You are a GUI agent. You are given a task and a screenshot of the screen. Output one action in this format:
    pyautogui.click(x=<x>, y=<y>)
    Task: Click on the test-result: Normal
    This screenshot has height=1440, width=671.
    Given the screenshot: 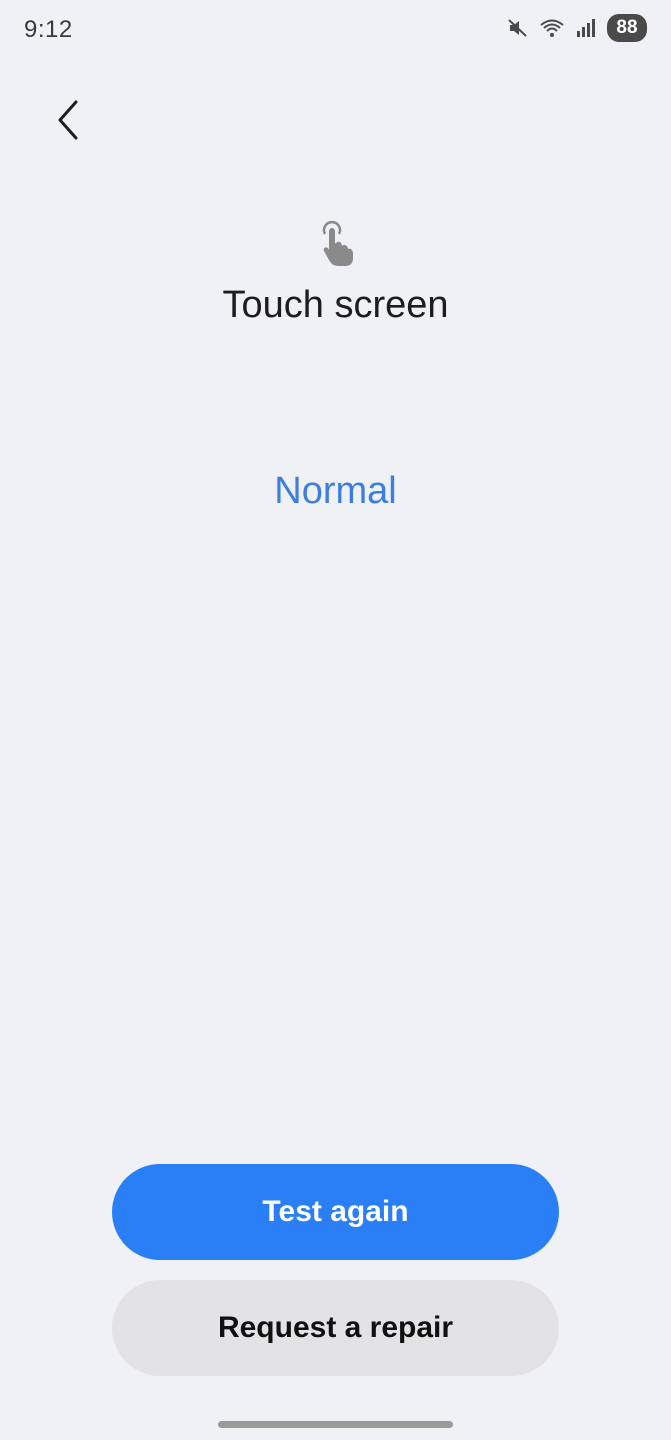 What is the action you would take?
    pyautogui.click(x=335, y=491)
    